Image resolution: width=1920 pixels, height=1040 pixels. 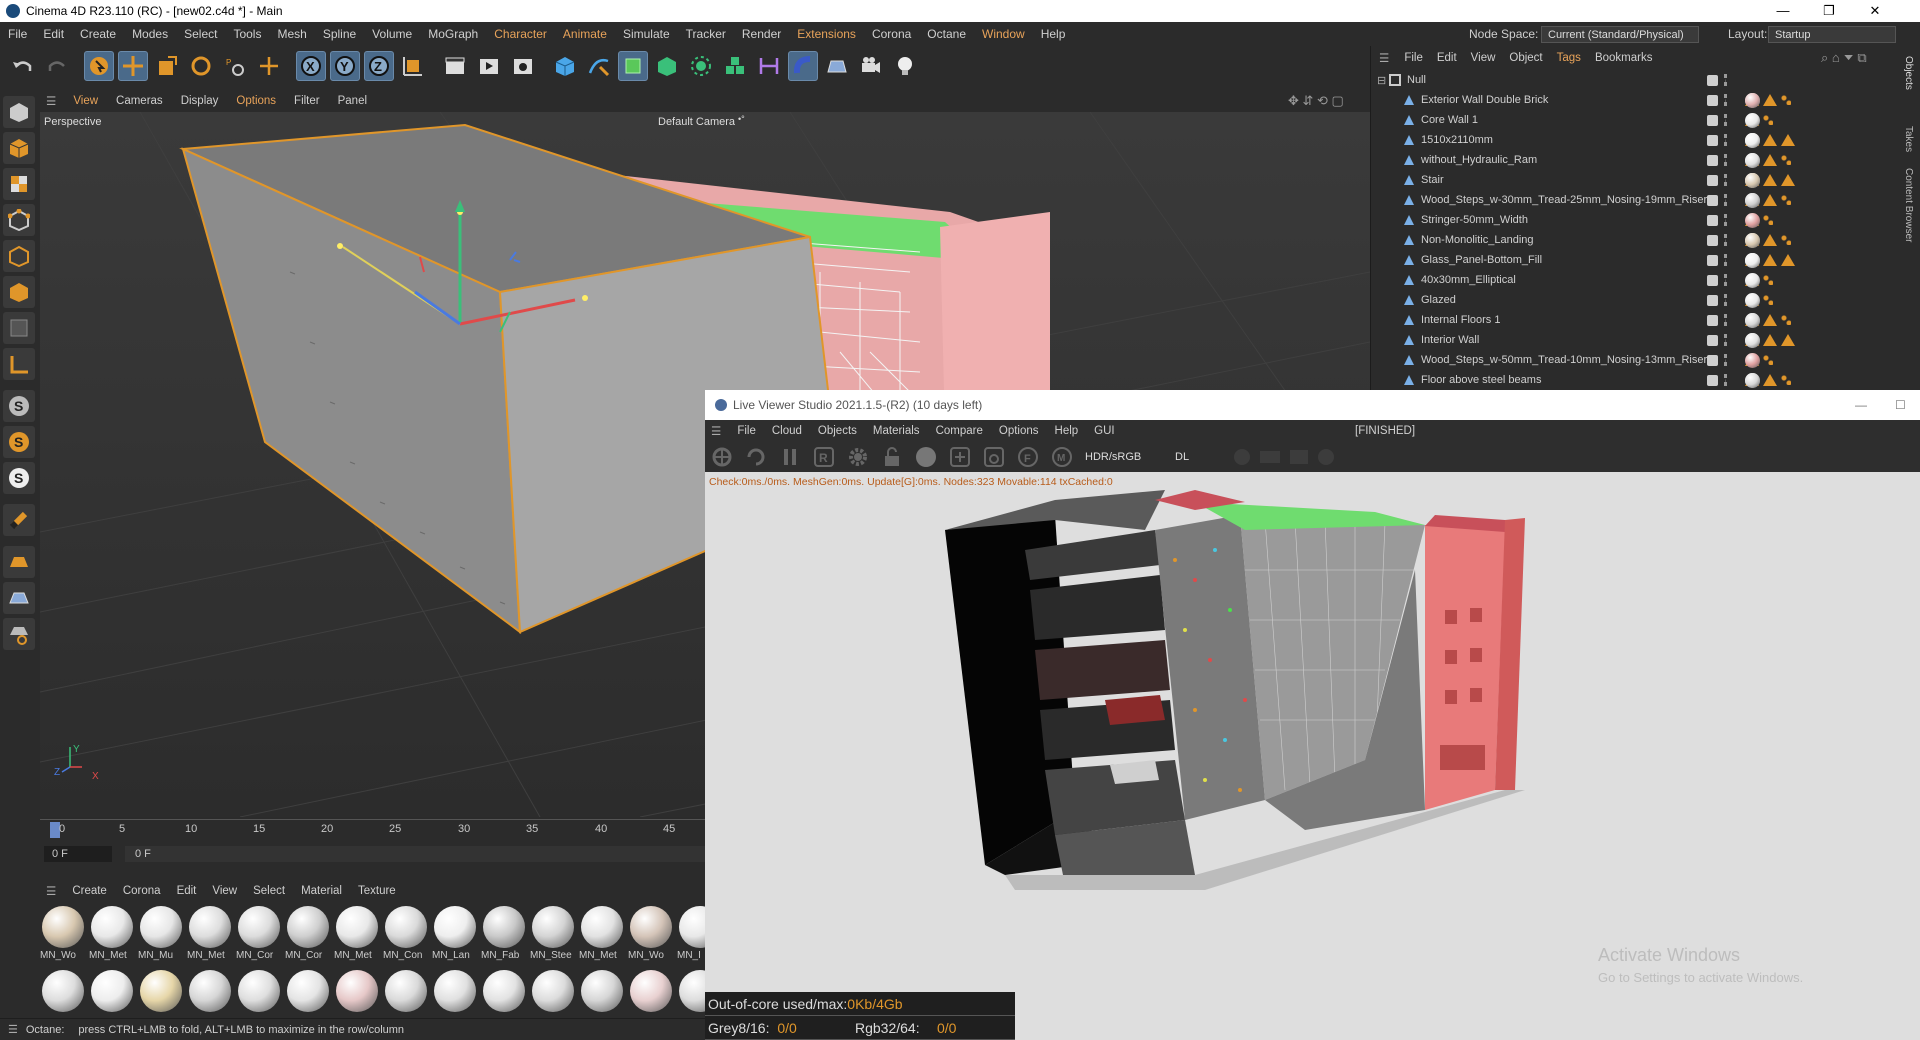 What do you see at coordinates (455, 934) in the screenshot?
I see `material-swatch: MN_Lan` at bounding box center [455, 934].